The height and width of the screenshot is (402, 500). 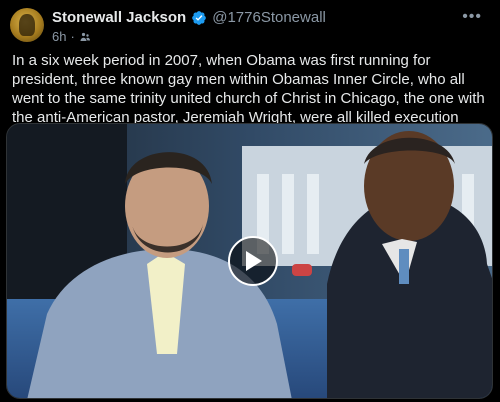 I want to click on author-handle: @1776Stonewall, so click(x=269, y=18).